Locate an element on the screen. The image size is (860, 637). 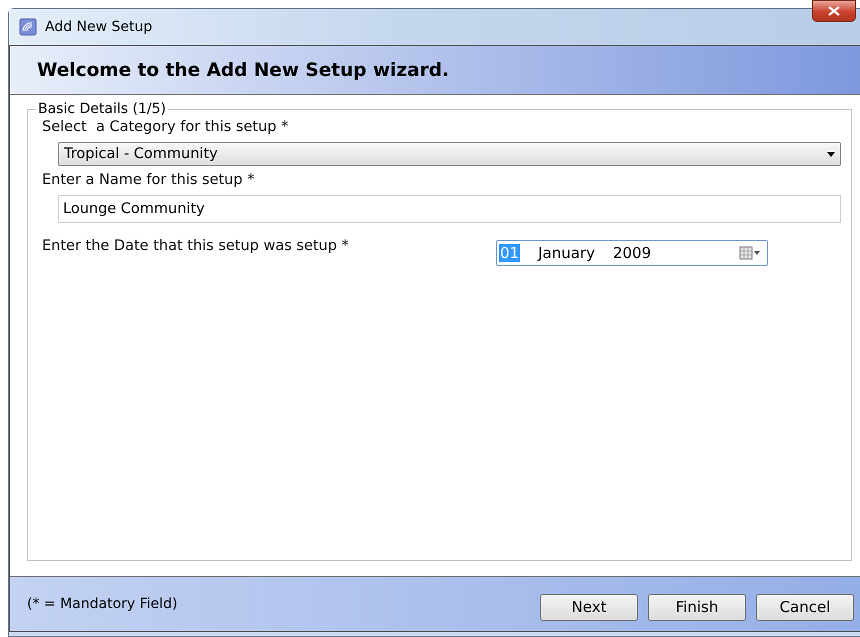
year-value: 2009 is located at coordinates (632, 253).